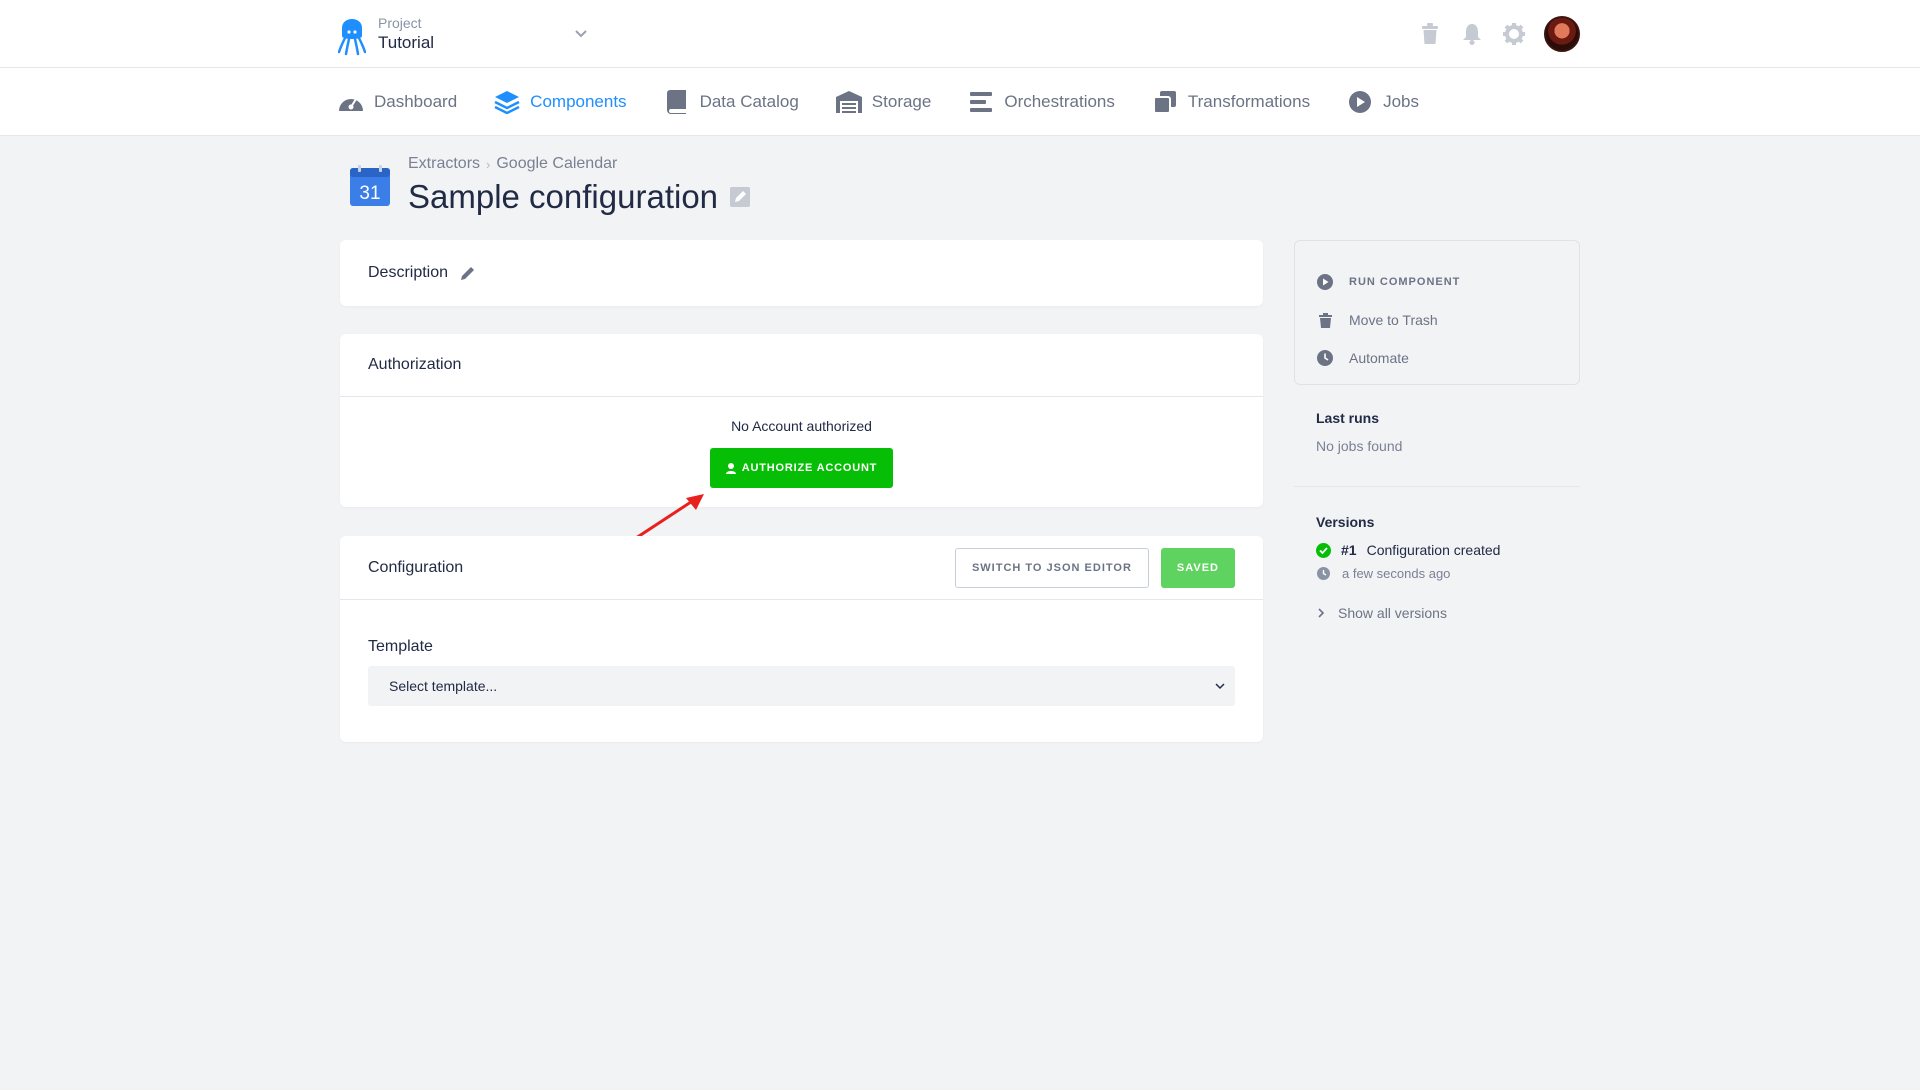 This screenshot has width=1920, height=1090. I want to click on nav-item-data-catalog: Data Catalog, so click(731, 102).